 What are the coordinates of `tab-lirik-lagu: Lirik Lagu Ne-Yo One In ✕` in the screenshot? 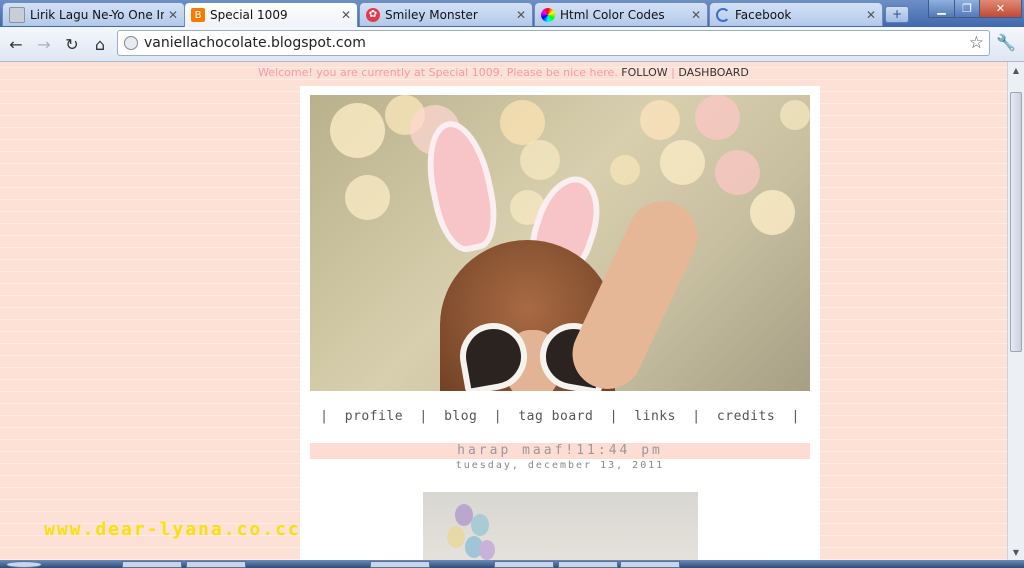 It's located at (93, 14).